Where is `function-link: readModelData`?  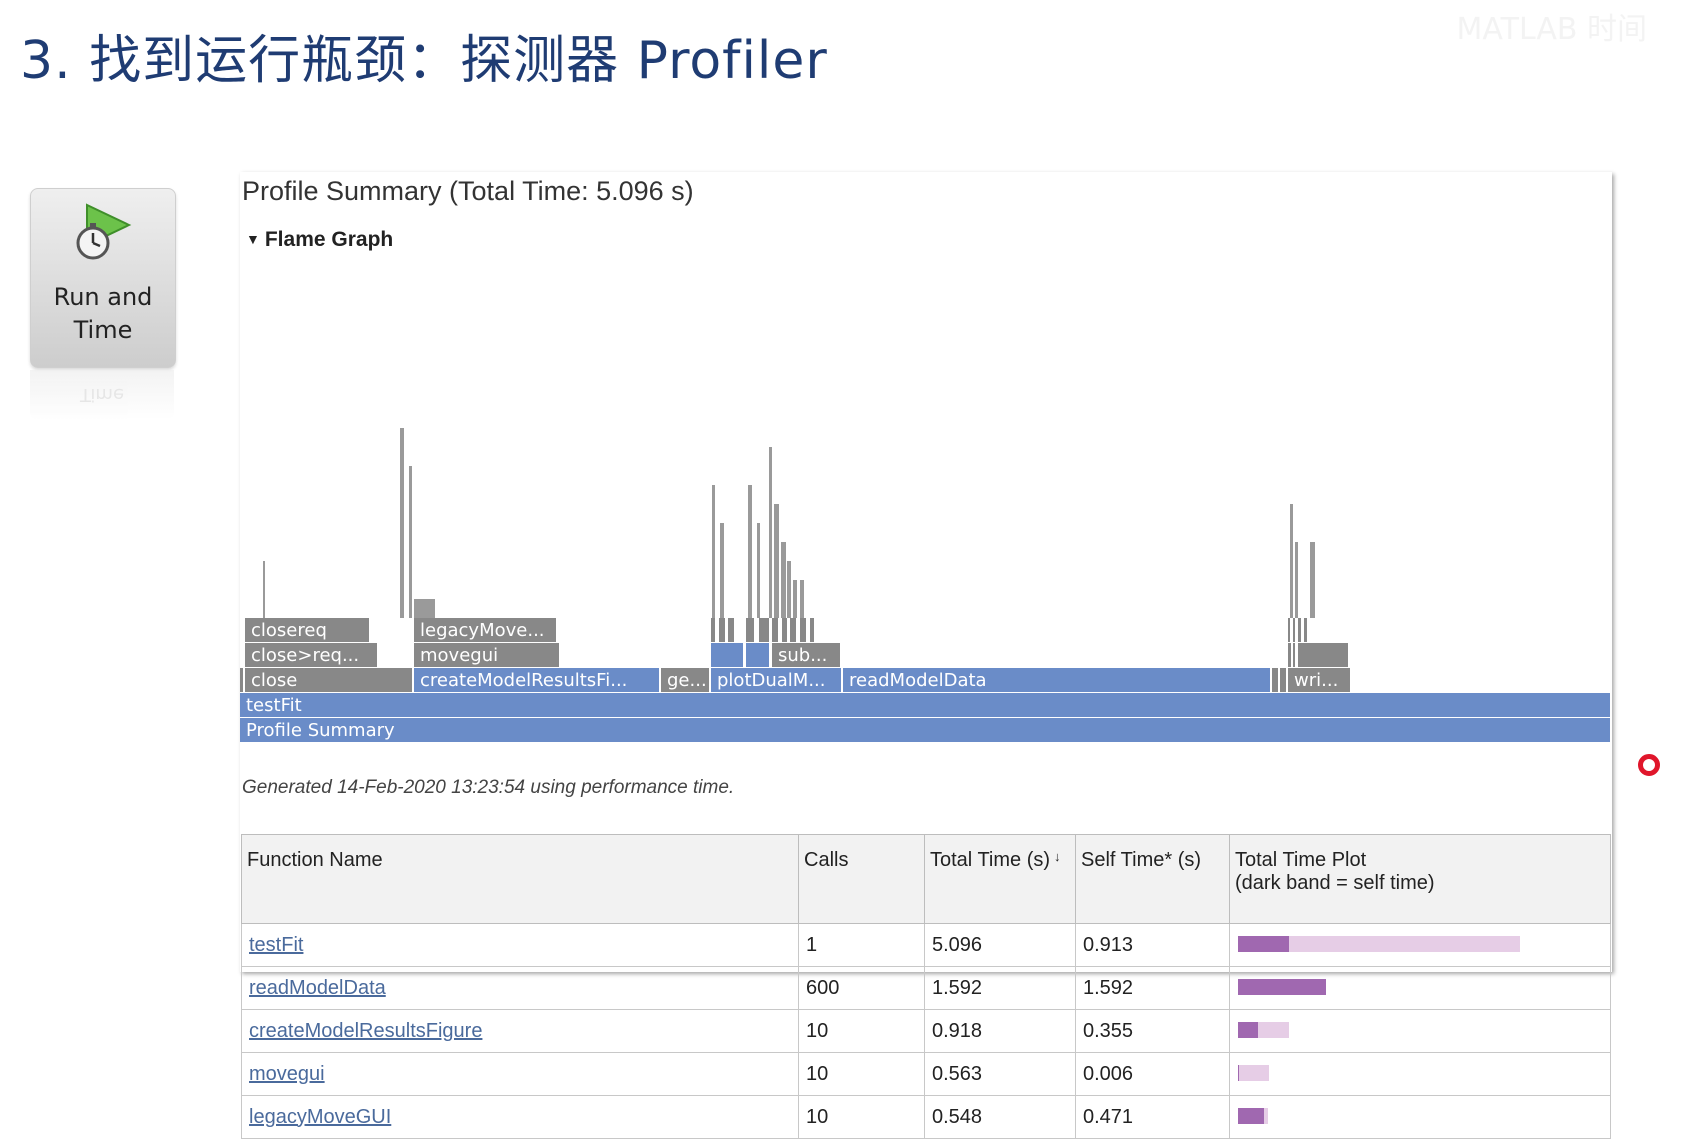 function-link: readModelData is located at coordinates (317, 988).